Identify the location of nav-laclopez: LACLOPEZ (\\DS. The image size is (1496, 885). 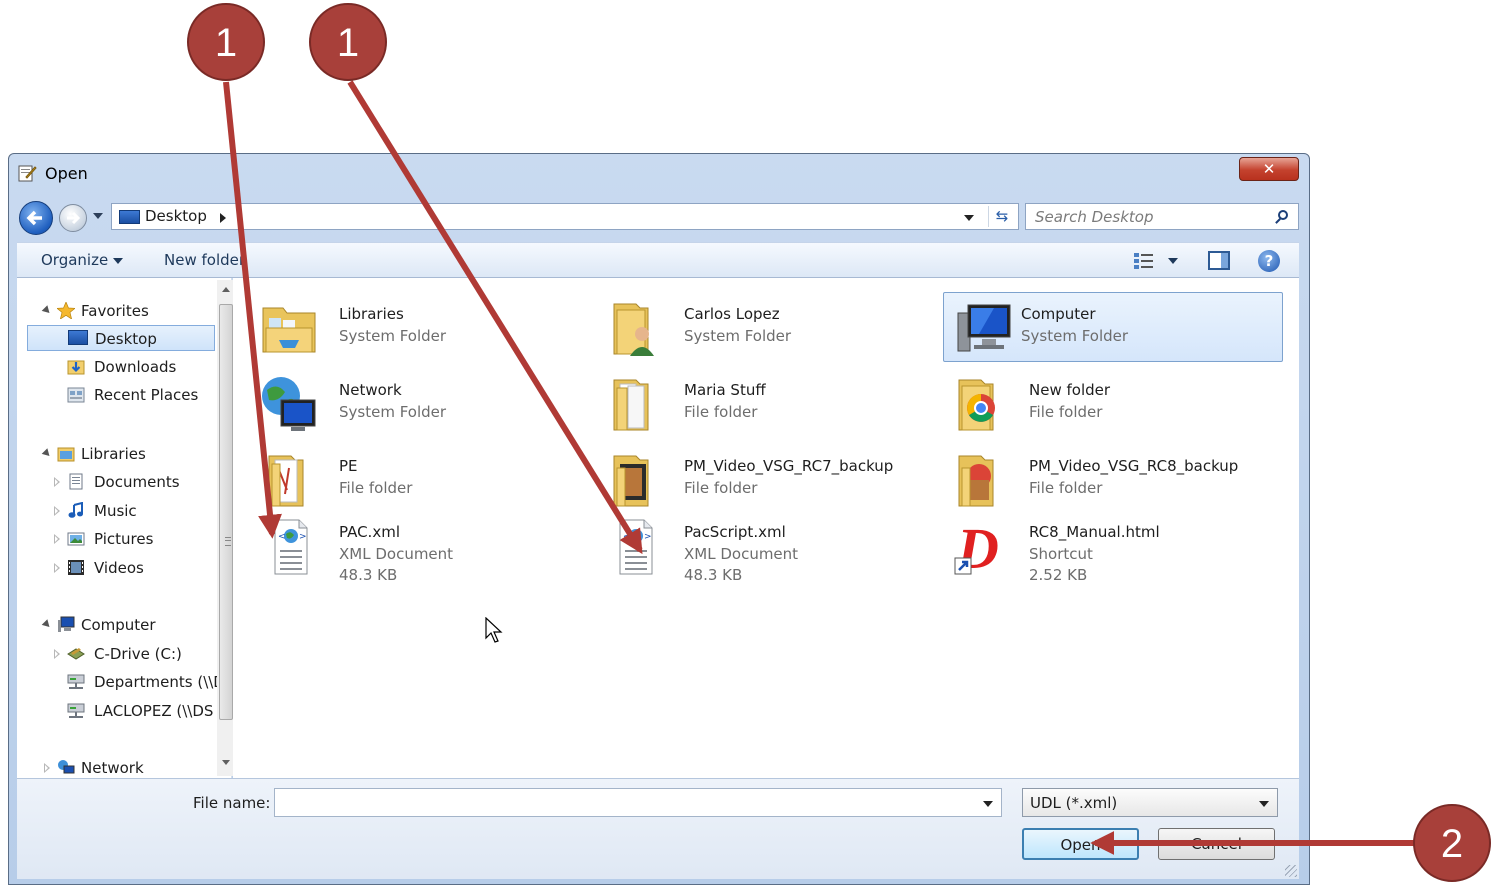
(142, 711).